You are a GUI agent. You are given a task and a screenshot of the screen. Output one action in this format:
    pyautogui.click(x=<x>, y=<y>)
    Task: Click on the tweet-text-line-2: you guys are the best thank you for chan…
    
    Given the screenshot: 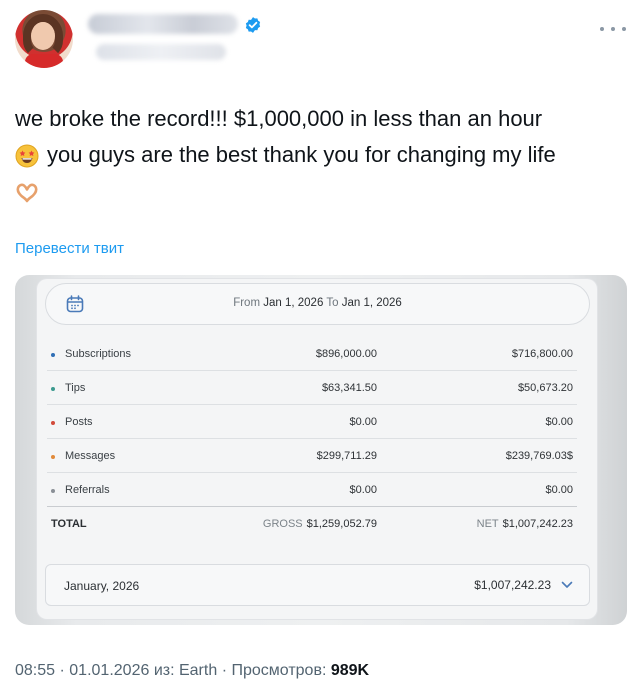 What is the action you would take?
    pyautogui.click(x=301, y=154)
    